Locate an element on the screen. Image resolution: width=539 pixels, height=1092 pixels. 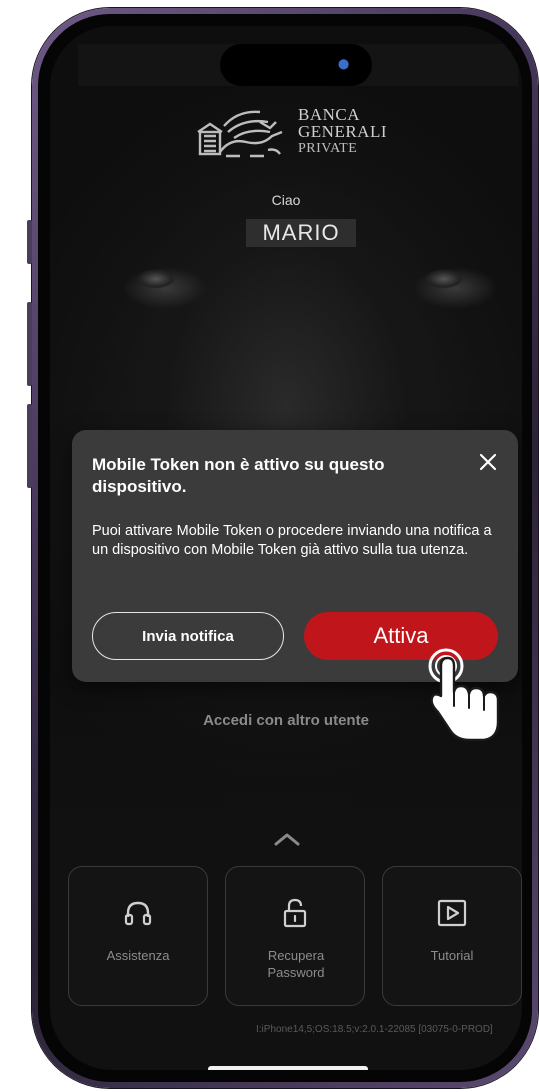
tile-recupera-password: Recupera Password is located at coordinates (295, 936).